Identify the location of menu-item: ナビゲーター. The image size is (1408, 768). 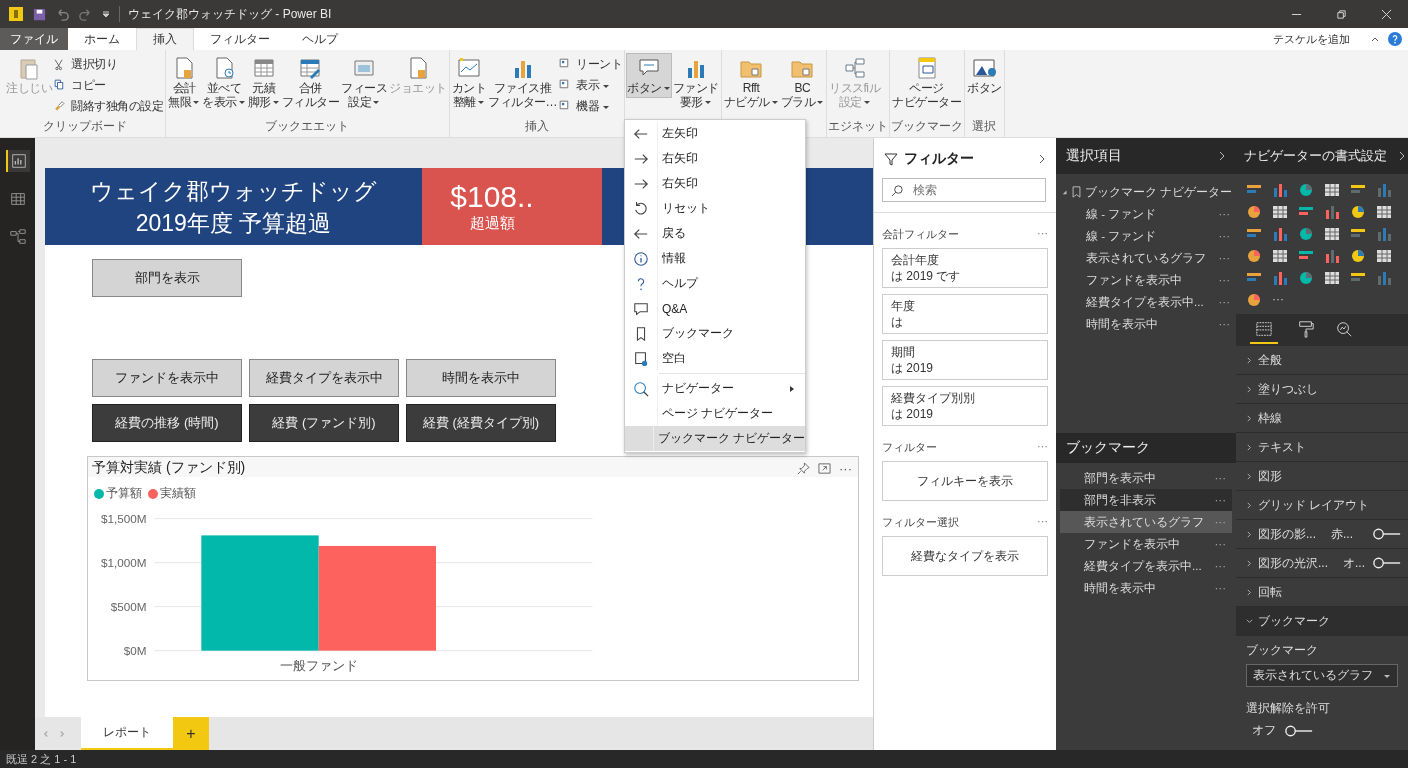
(715, 388).